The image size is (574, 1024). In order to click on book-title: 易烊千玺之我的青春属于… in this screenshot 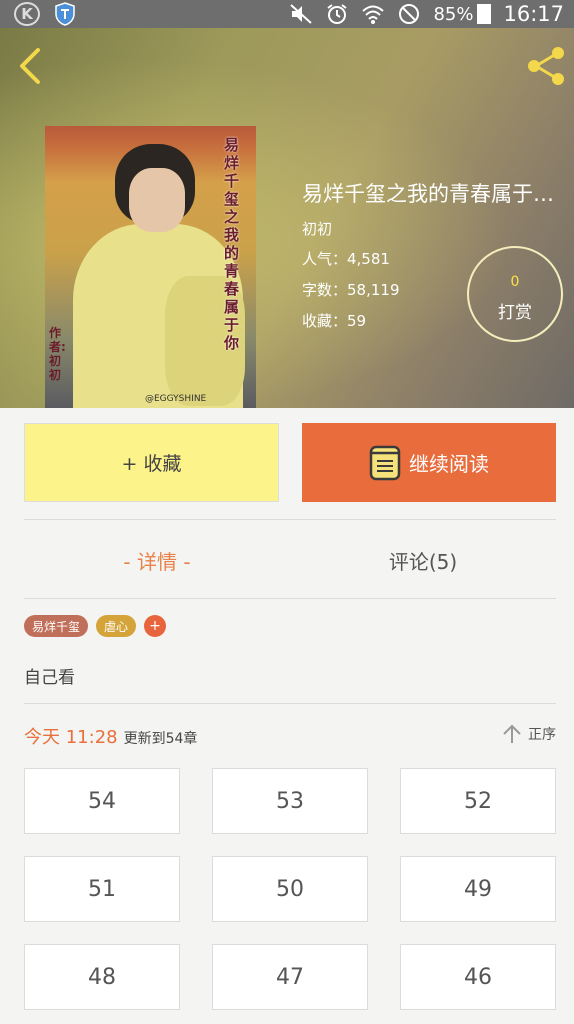, I will do `click(428, 194)`.